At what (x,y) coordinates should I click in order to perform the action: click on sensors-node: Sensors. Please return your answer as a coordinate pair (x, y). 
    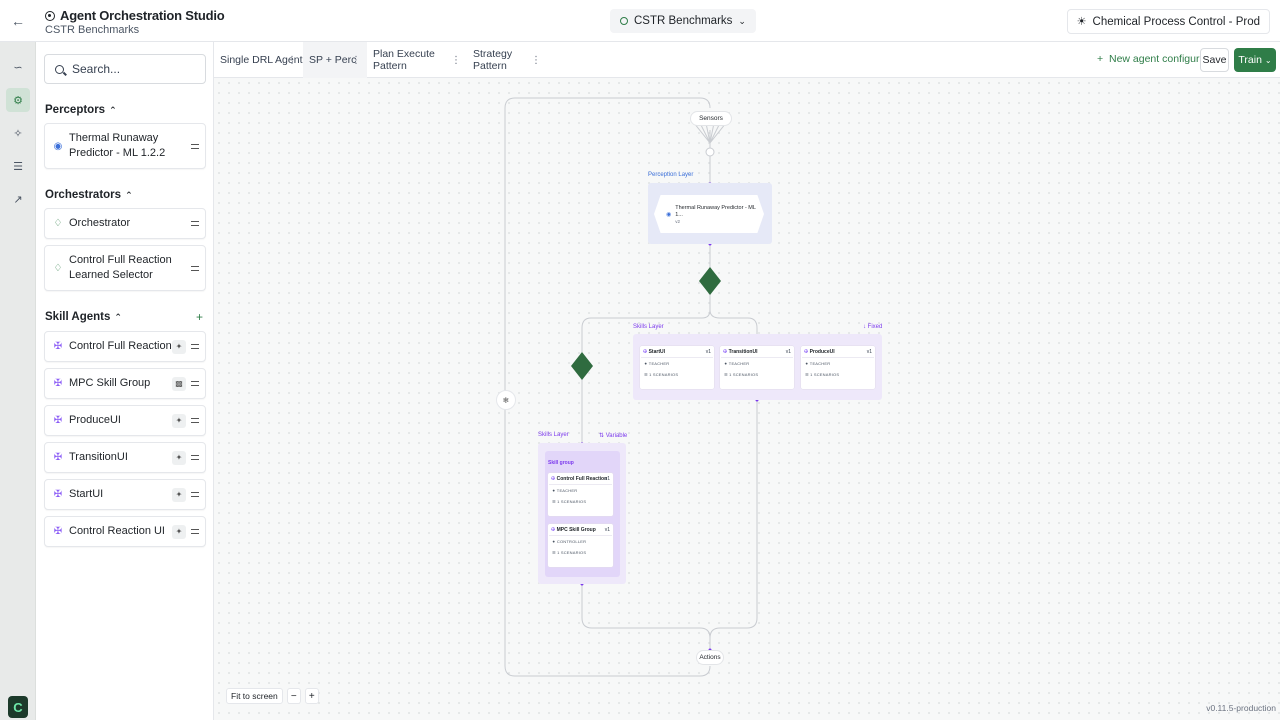
    Looking at the image, I should click on (711, 118).